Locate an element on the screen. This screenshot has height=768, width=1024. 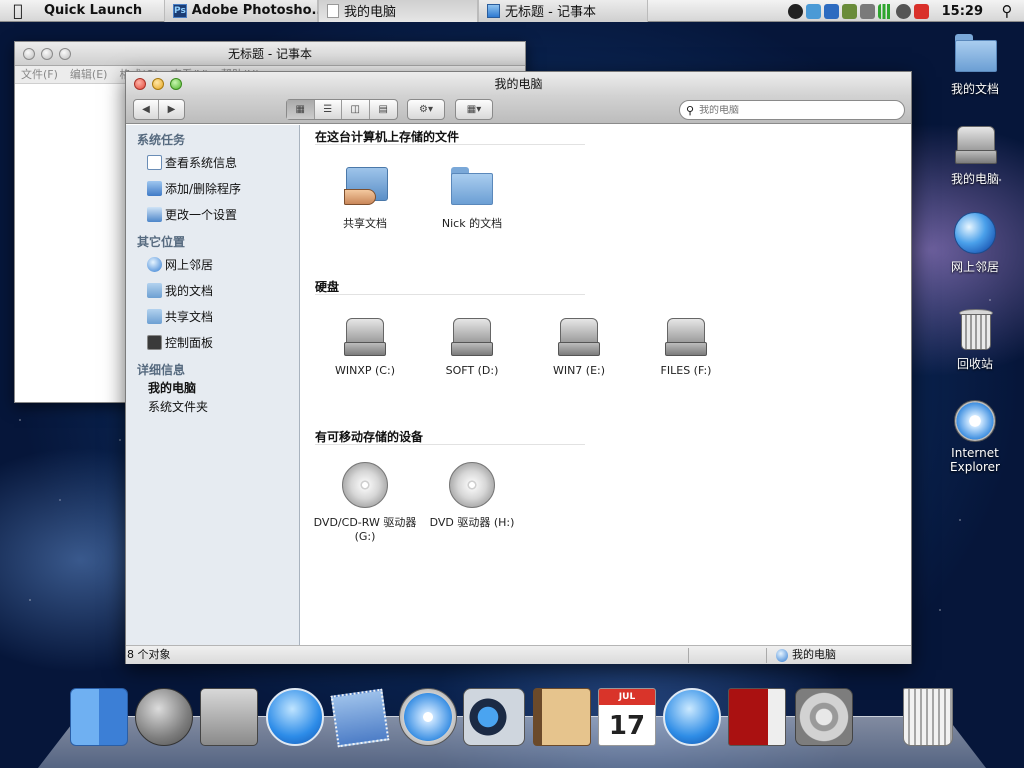
back-arrow-icon: ◀ is located at coordinates (146, 109).